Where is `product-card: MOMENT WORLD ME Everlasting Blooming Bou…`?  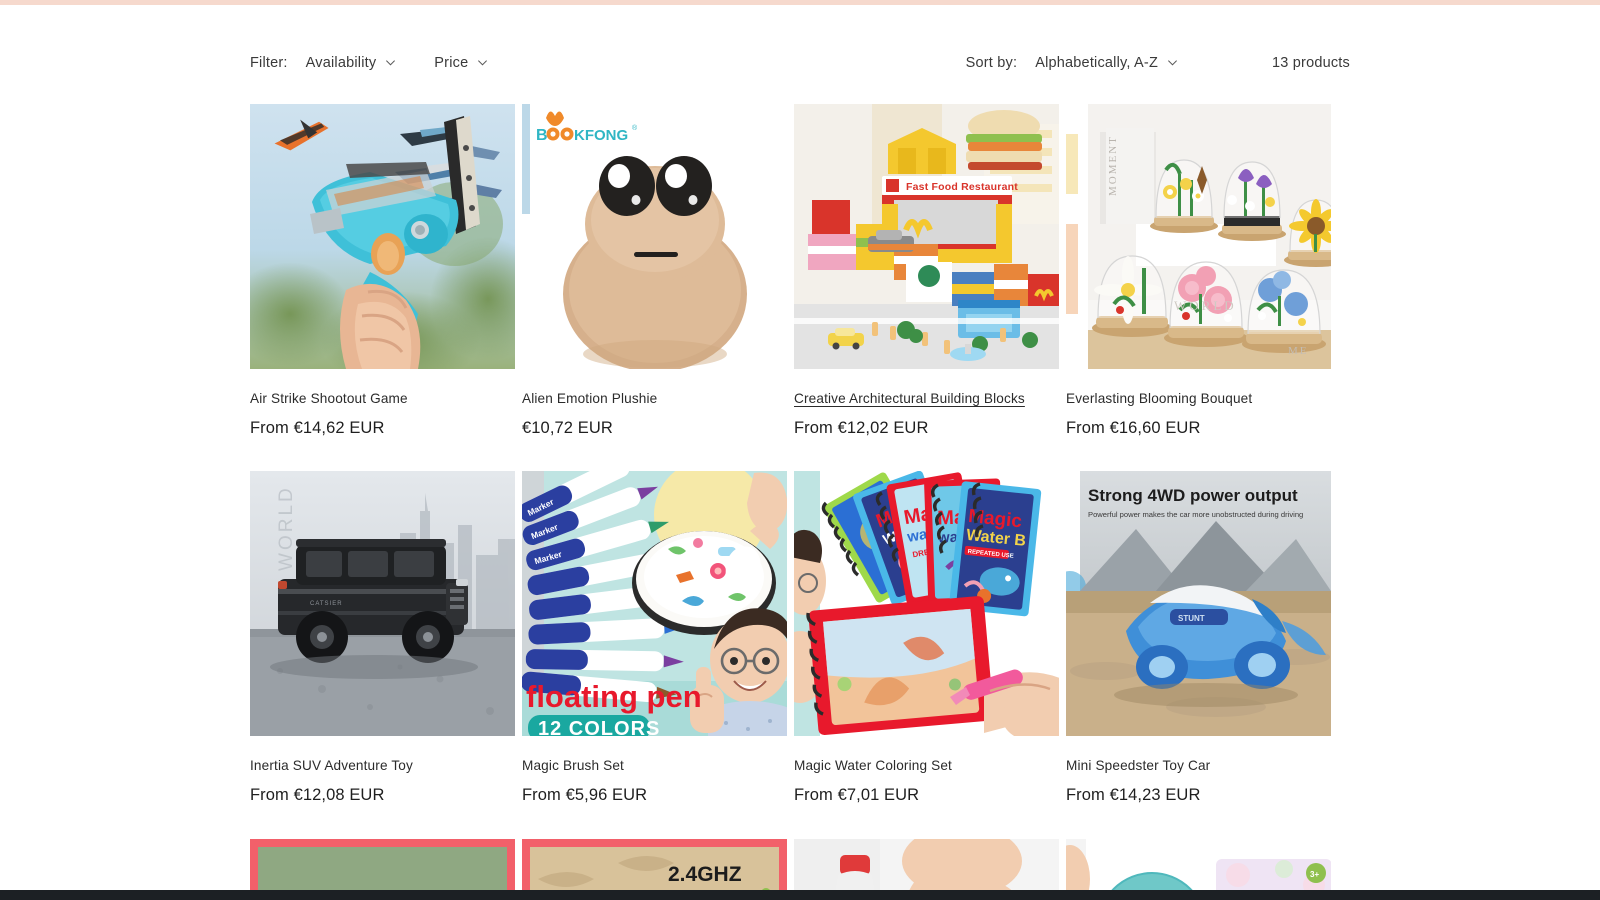 product-card: MOMENT WORLD ME Everlasting Blooming Bou… is located at coordinates (1198, 287).